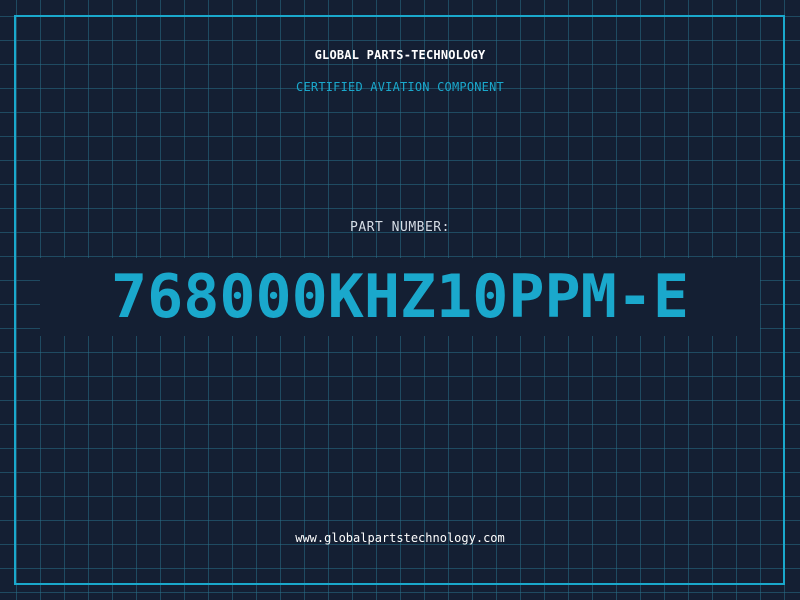 The image size is (800, 600). Describe the element at coordinates (400, 538) in the screenshot. I see `website-url: www.globalpartstechnology.com` at that location.